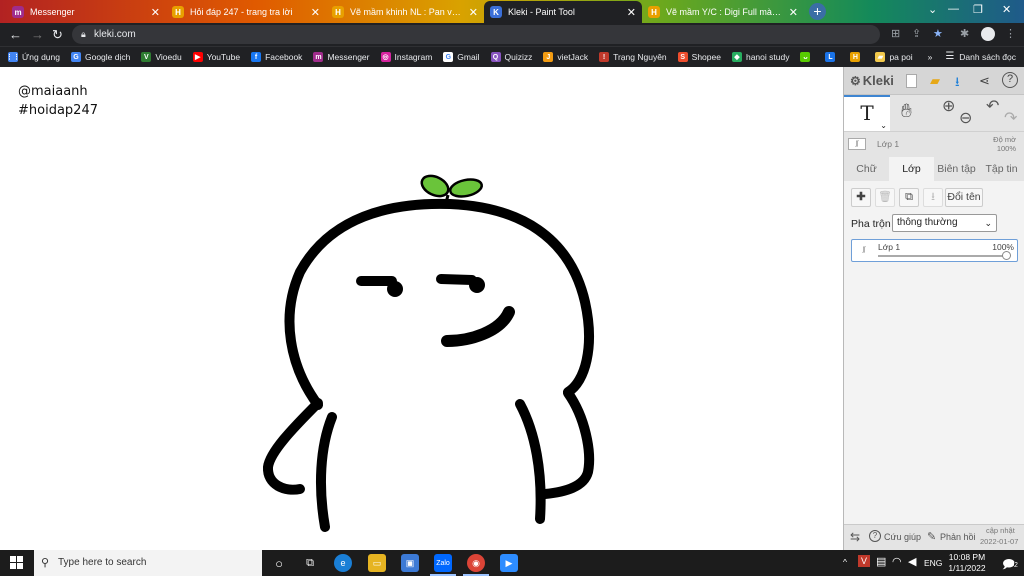  Describe the element at coordinates (857, 57) in the screenshot. I see `bookmark-hoidap: H` at that location.